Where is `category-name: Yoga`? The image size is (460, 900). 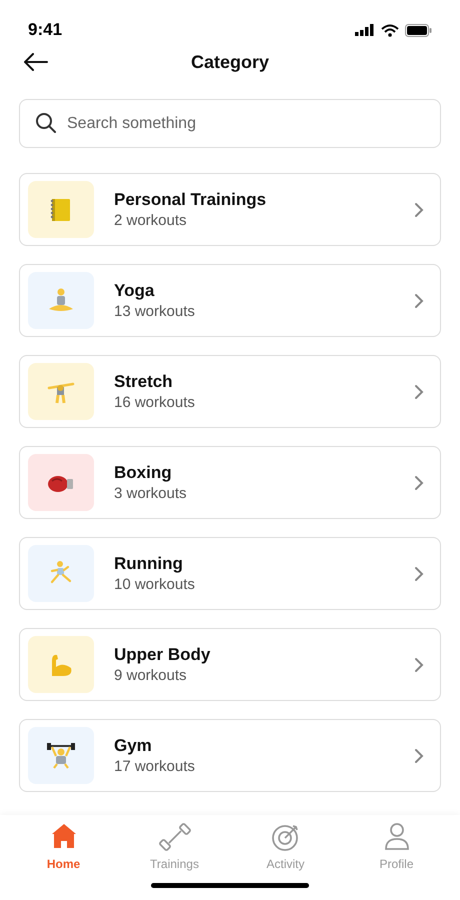 category-name: Yoga is located at coordinates (135, 291).